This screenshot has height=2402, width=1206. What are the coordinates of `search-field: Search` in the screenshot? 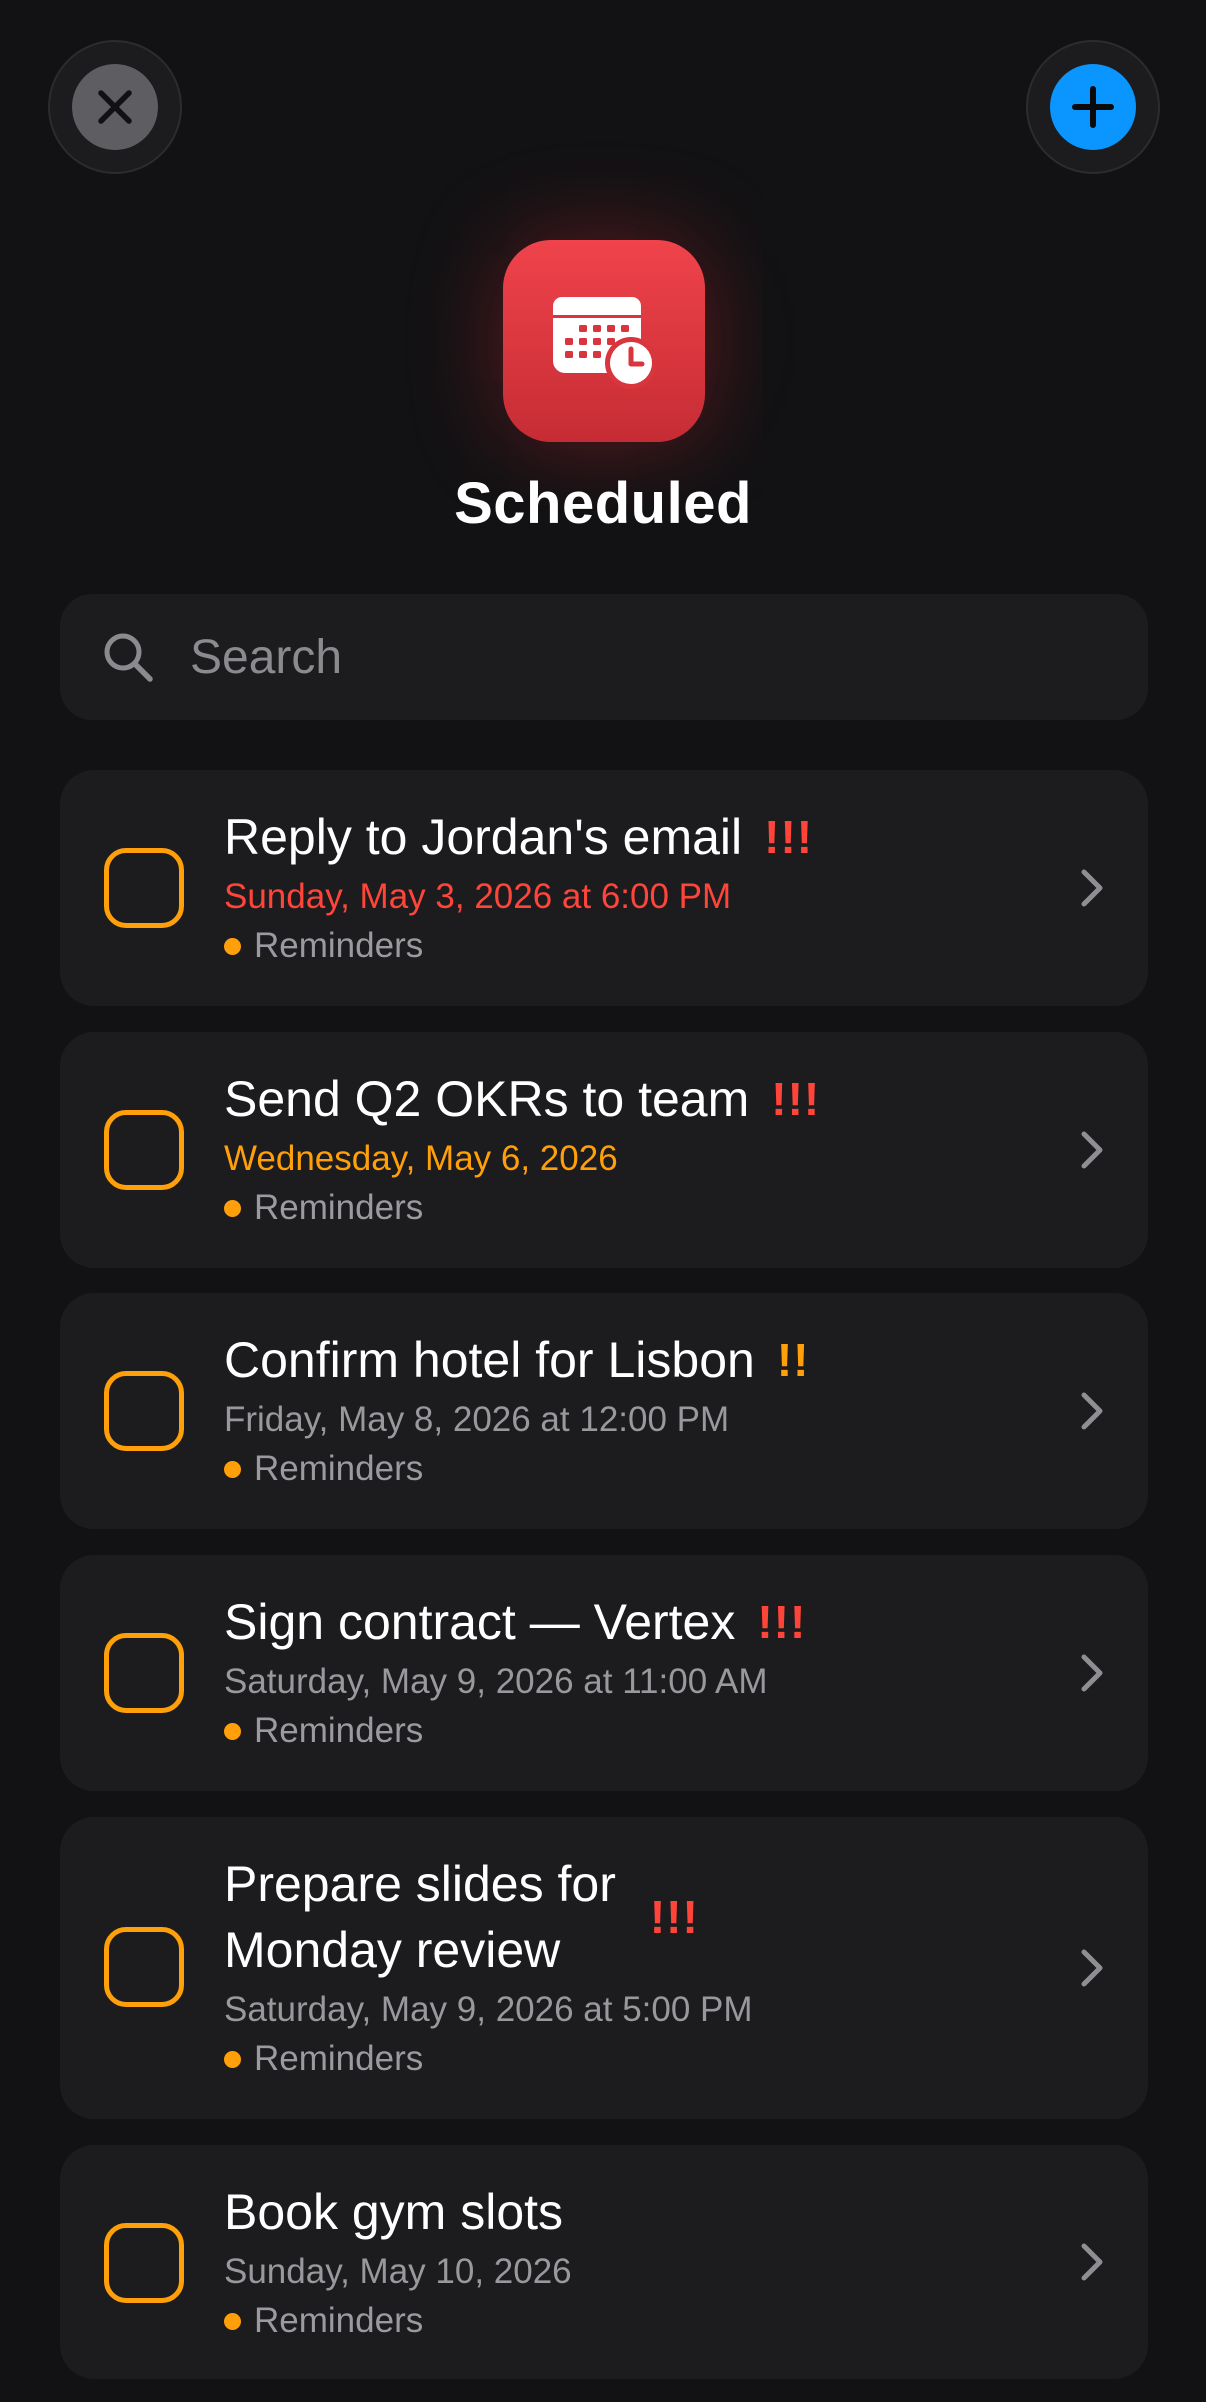 It's located at (604, 657).